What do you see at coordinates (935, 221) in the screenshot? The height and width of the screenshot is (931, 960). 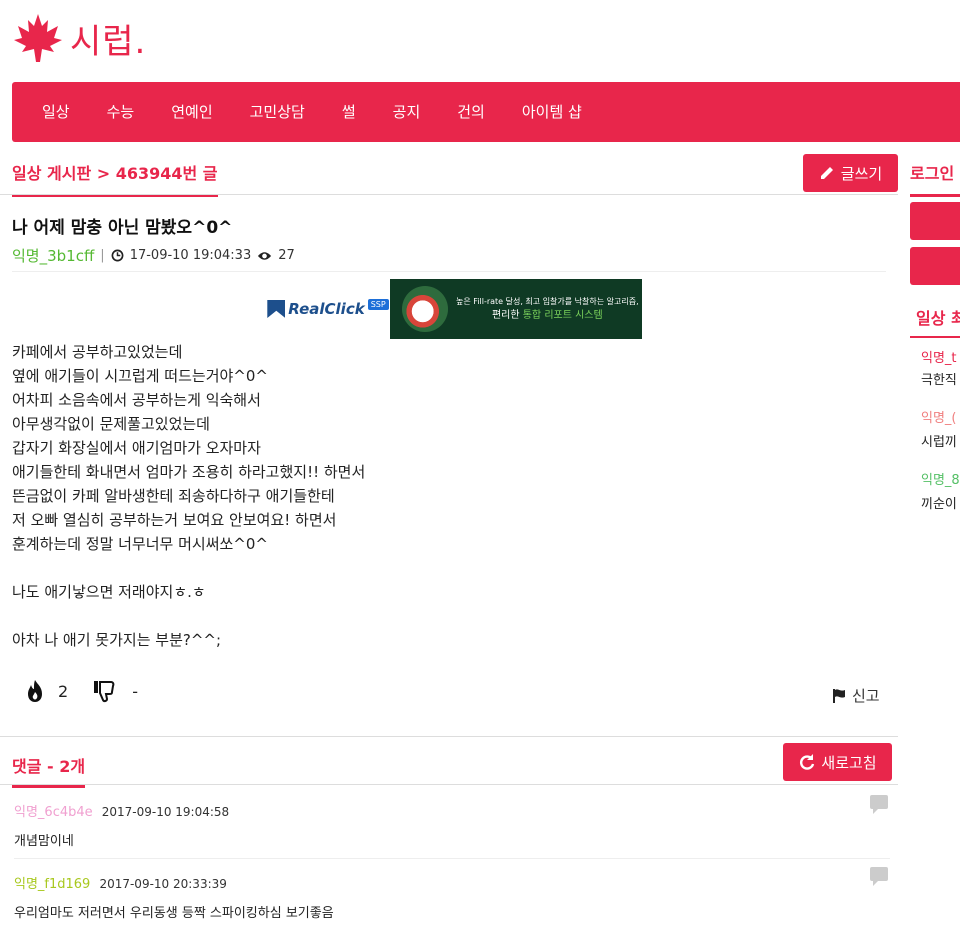 I see `login-button` at bounding box center [935, 221].